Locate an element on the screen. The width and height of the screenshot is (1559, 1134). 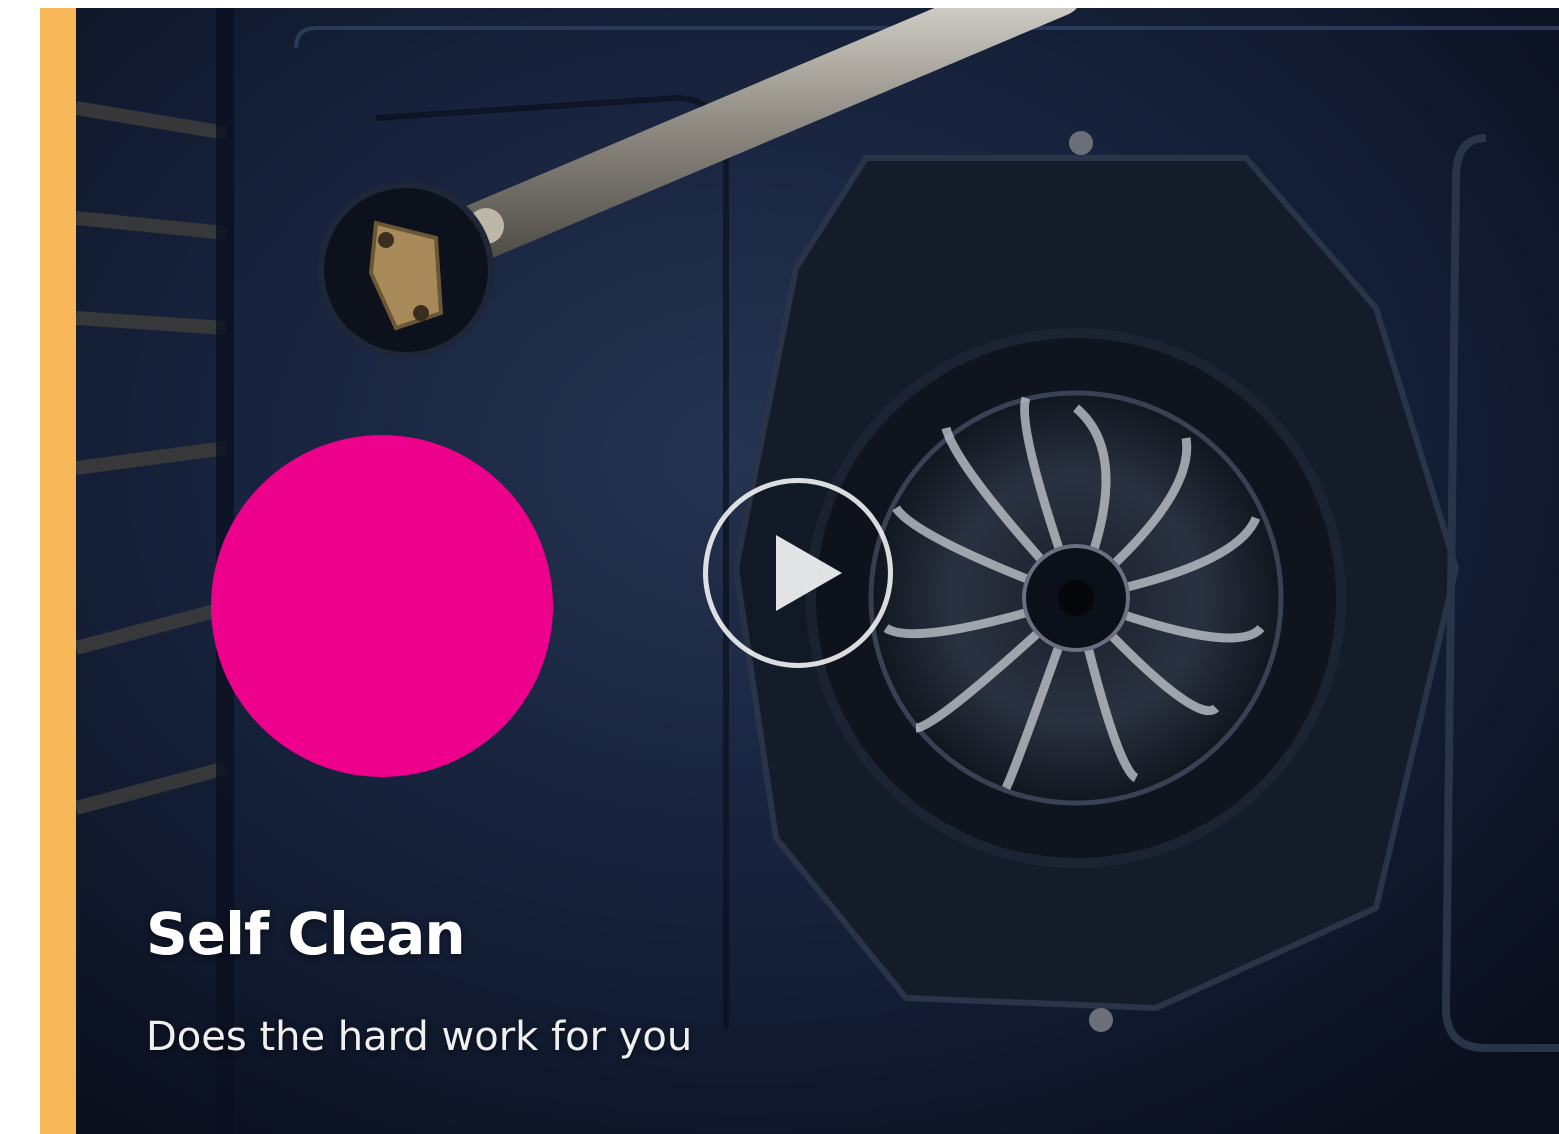
play-button is located at coordinates (798, 573).